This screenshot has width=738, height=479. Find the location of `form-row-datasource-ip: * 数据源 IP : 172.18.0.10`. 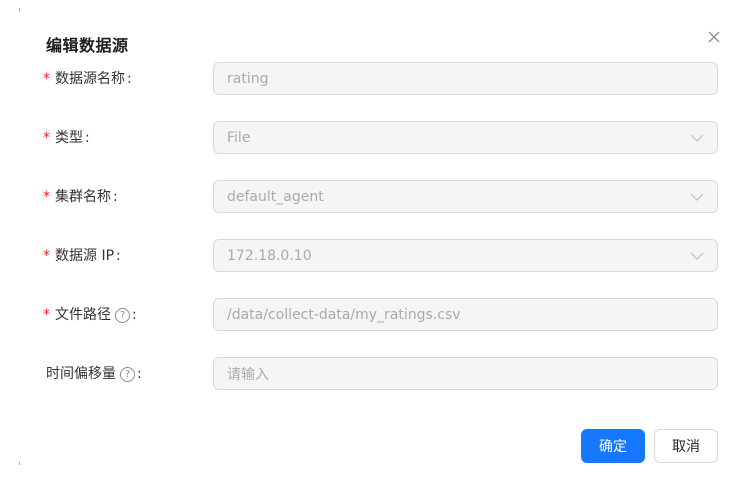

form-row-datasource-ip: * 数据源 IP : 172.18.0.10 is located at coordinates (369, 256).